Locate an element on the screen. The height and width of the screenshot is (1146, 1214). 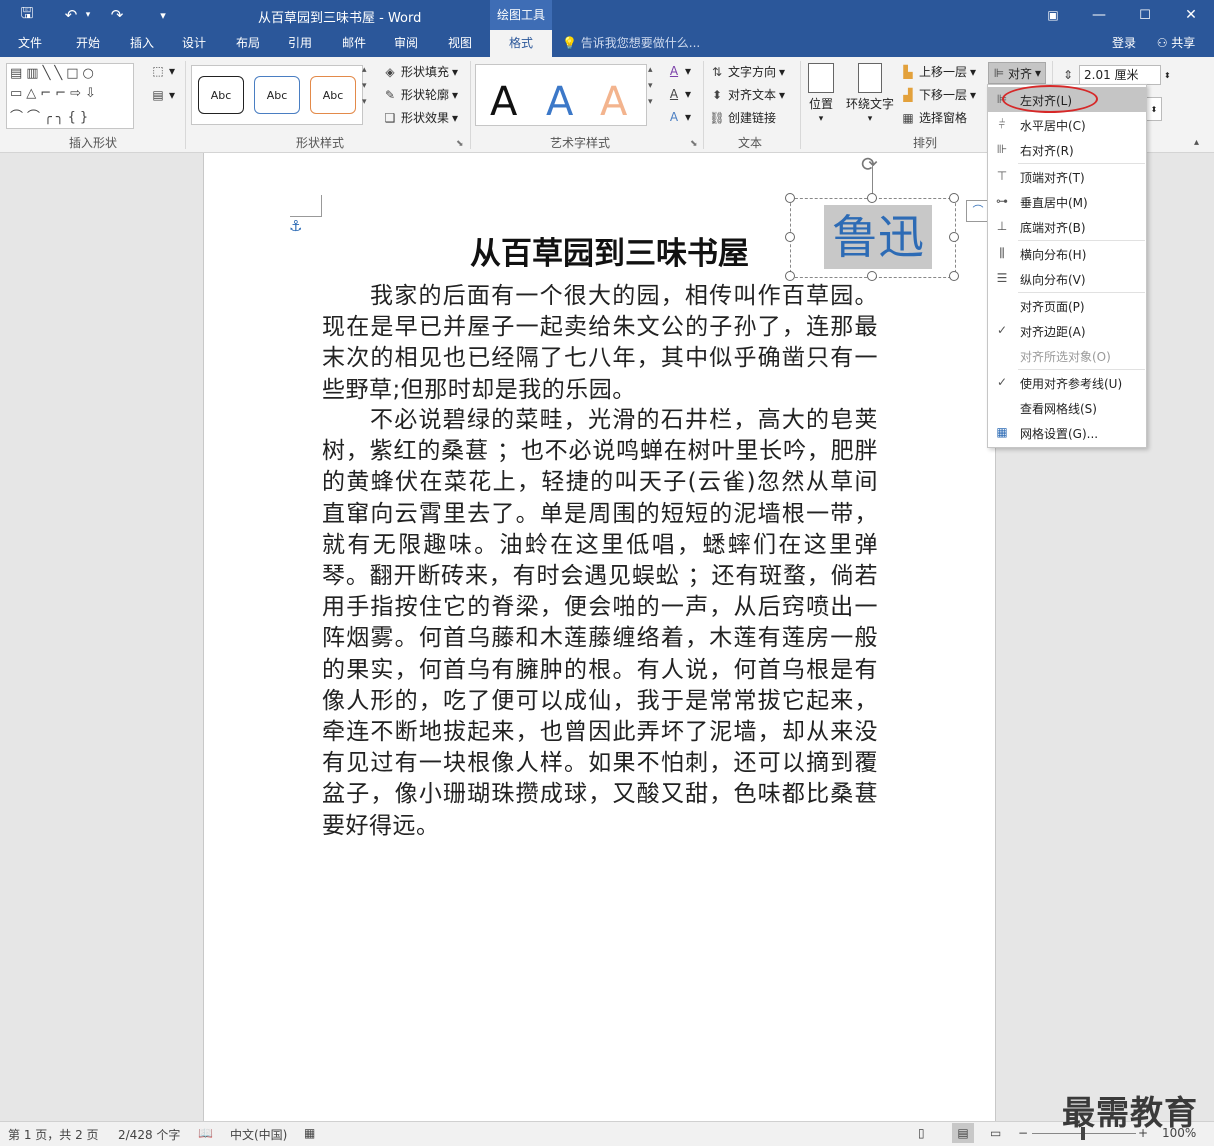
tab-mailings: 邮件 is located at coordinates (354, 43).